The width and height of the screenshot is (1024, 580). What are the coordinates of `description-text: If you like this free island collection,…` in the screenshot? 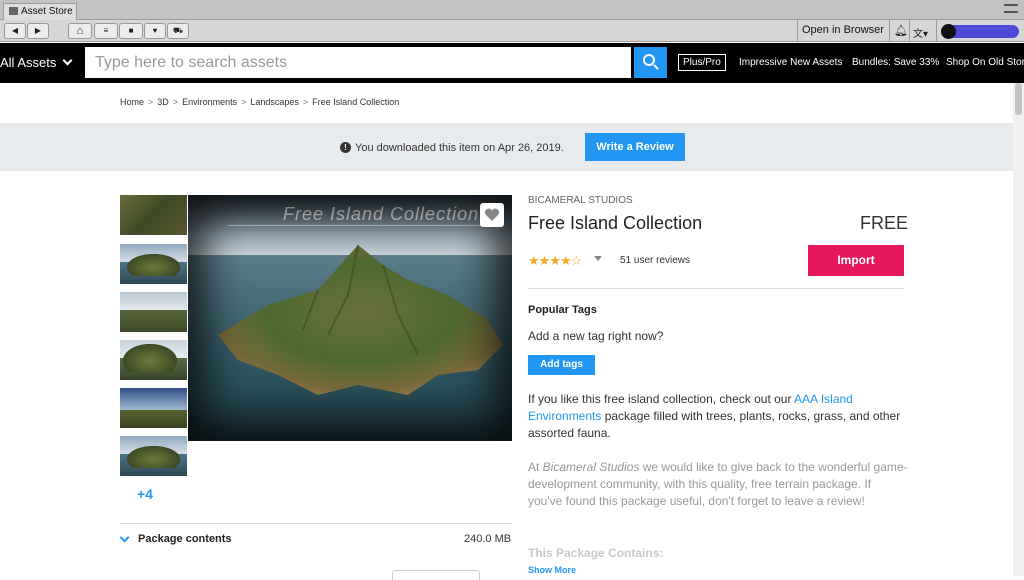 It's located at (661, 399).